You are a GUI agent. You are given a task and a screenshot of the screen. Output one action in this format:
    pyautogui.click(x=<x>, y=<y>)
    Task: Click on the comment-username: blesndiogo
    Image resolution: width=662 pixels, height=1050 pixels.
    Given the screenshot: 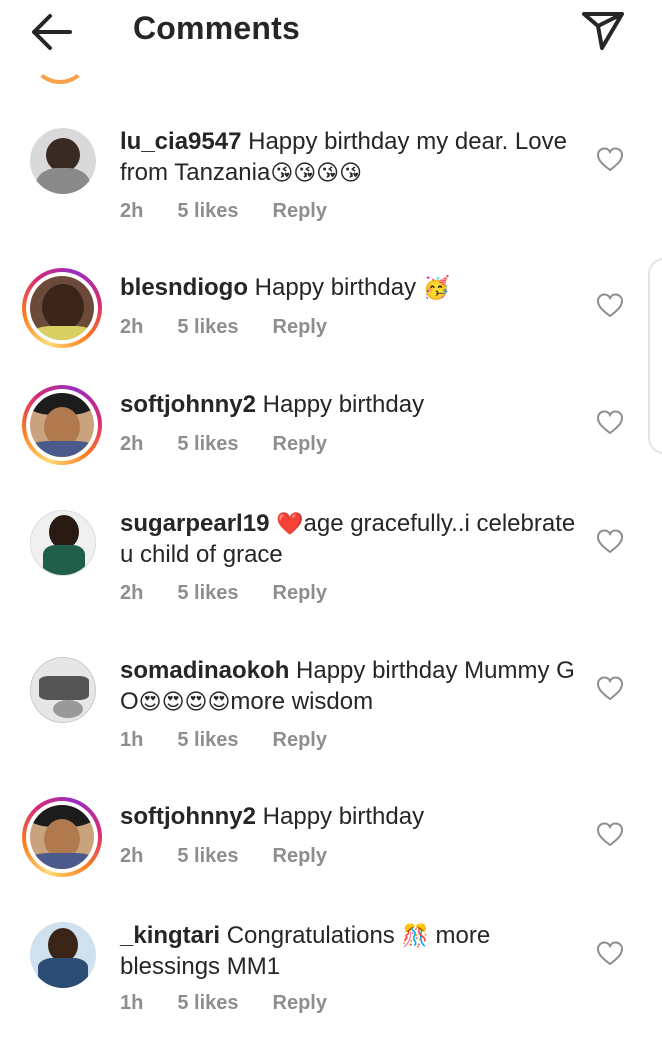 What is the action you would take?
    pyautogui.click(x=184, y=287)
    